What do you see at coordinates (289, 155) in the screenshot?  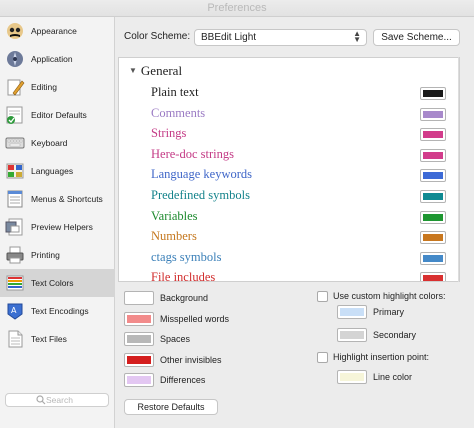 I see `color-row: Here-doc strings` at bounding box center [289, 155].